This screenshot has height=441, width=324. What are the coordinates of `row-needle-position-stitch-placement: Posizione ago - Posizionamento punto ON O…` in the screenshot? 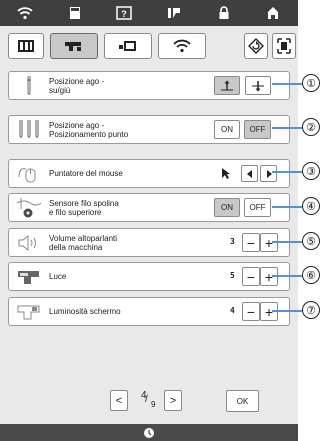 It's located at (149, 129).